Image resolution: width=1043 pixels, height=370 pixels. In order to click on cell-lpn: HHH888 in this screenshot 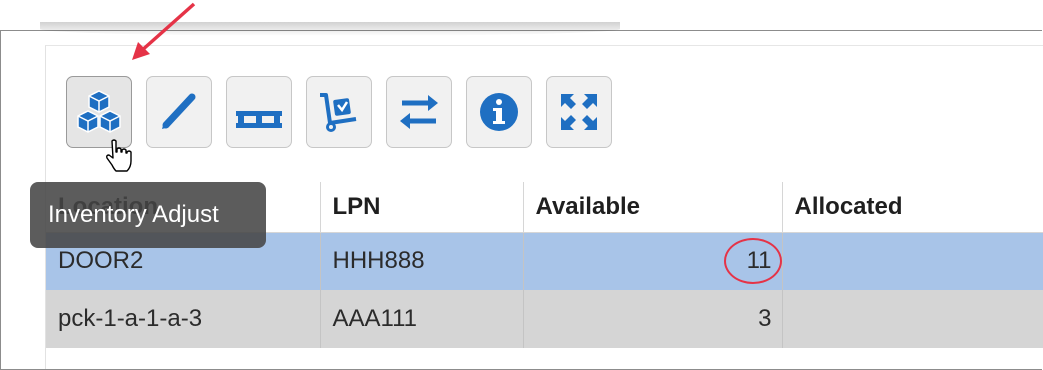, I will do `click(422, 261)`.